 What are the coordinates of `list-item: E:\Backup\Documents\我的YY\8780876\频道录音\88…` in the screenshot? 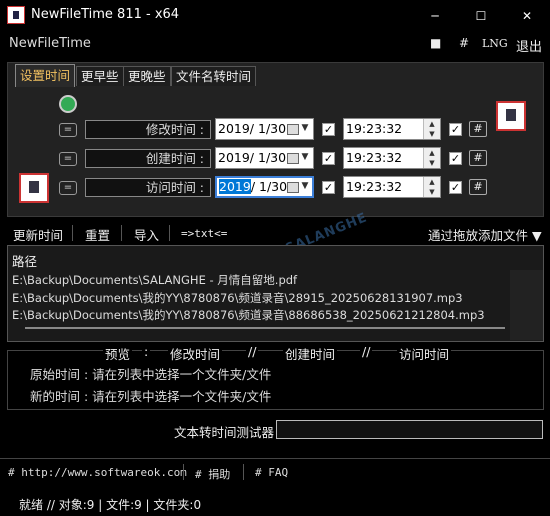 It's located at (248, 315).